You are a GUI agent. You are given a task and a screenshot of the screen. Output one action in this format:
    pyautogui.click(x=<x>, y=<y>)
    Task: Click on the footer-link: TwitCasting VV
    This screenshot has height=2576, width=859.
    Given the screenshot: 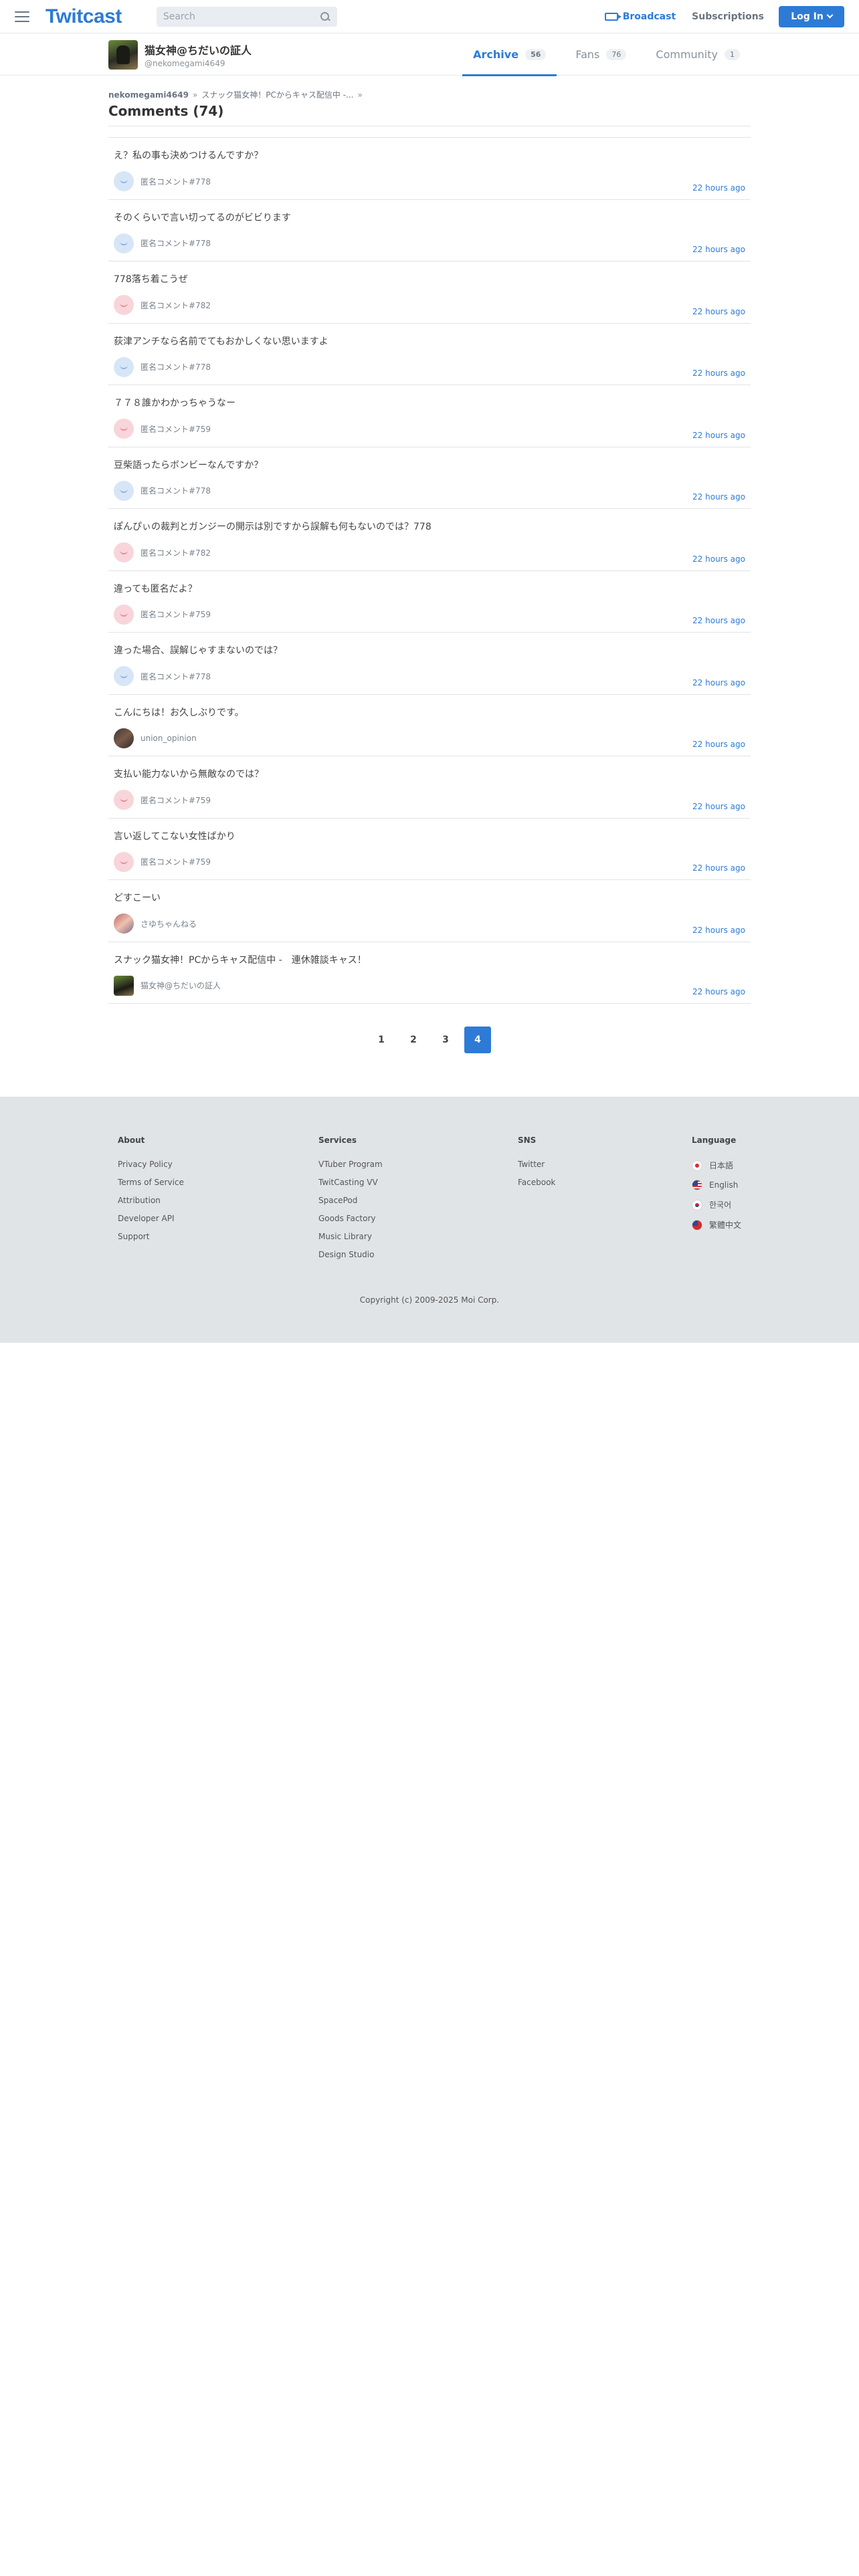 What is the action you would take?
    pyautogui.click(x=351, y=1182)
    